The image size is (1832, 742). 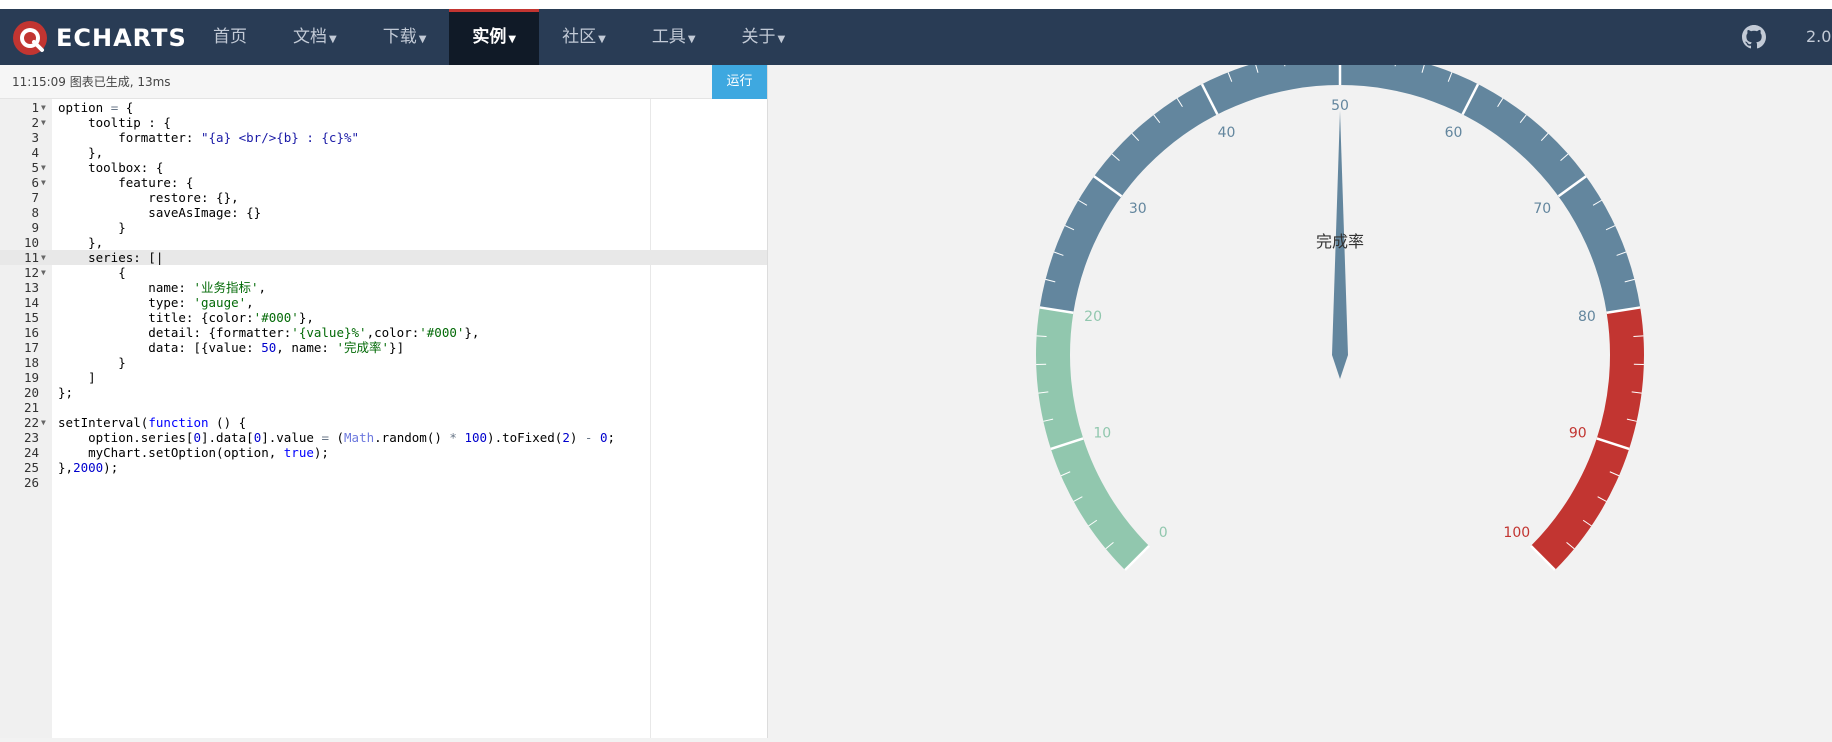 What do you see at coordinates (208, 137) in the screenshot?
I see `line-code: formatter: "{a} <br/>{b} : {c}%"` at bounding box center [208, 137].